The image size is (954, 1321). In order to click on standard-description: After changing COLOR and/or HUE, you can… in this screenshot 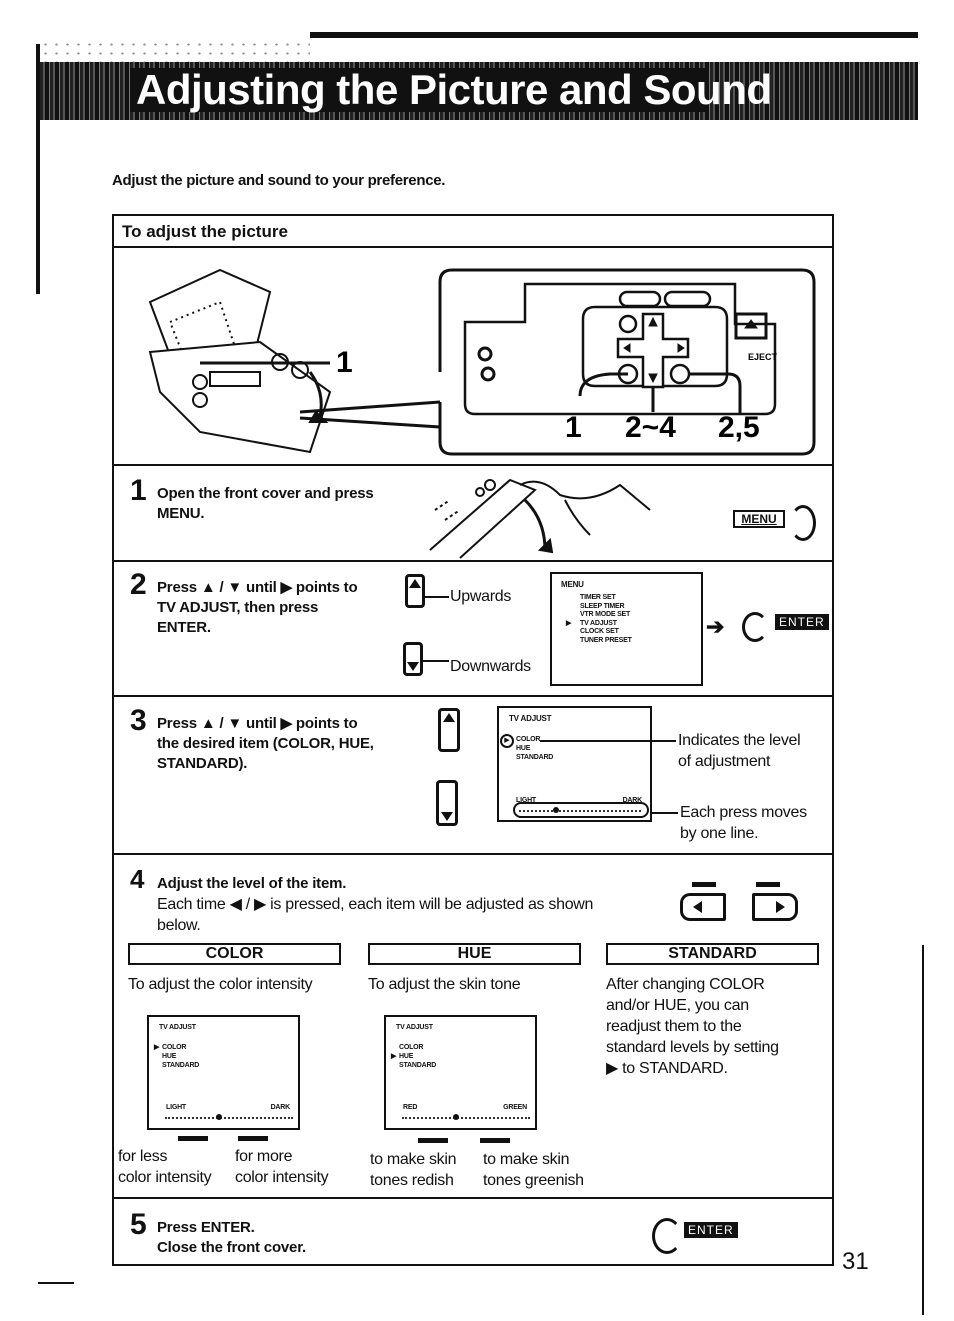, I will do `click(692, 1026)`.